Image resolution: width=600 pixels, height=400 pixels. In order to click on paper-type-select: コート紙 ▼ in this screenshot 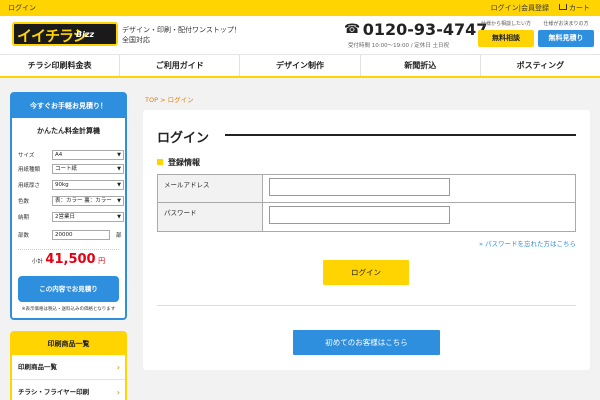, I will do `click(88, 169)`.